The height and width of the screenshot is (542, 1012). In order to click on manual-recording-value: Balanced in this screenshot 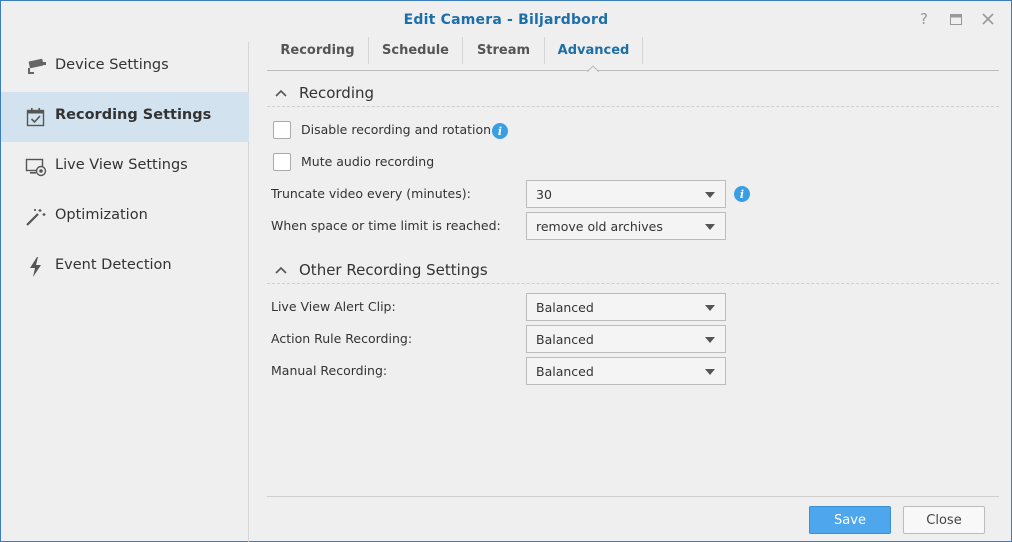, I will do `click(565, 371)`.